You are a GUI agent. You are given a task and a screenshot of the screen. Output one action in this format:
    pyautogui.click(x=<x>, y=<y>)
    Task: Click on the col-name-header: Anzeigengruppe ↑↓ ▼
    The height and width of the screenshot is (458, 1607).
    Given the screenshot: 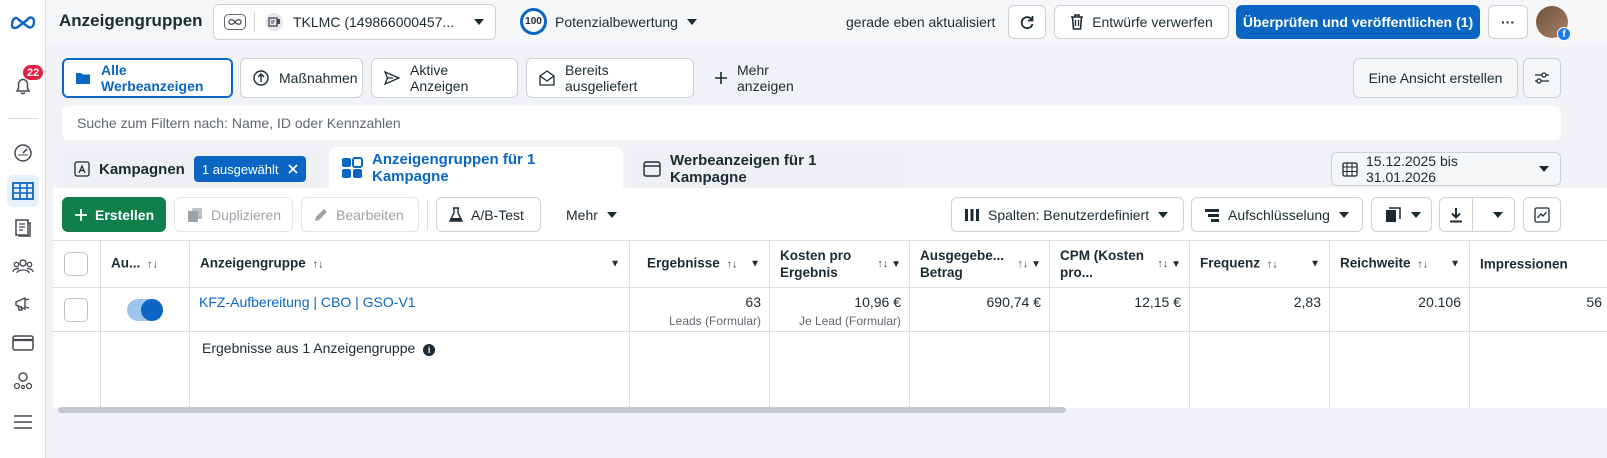 What is the action you would take?
    pyautogui.click(x=410, y=264)
    